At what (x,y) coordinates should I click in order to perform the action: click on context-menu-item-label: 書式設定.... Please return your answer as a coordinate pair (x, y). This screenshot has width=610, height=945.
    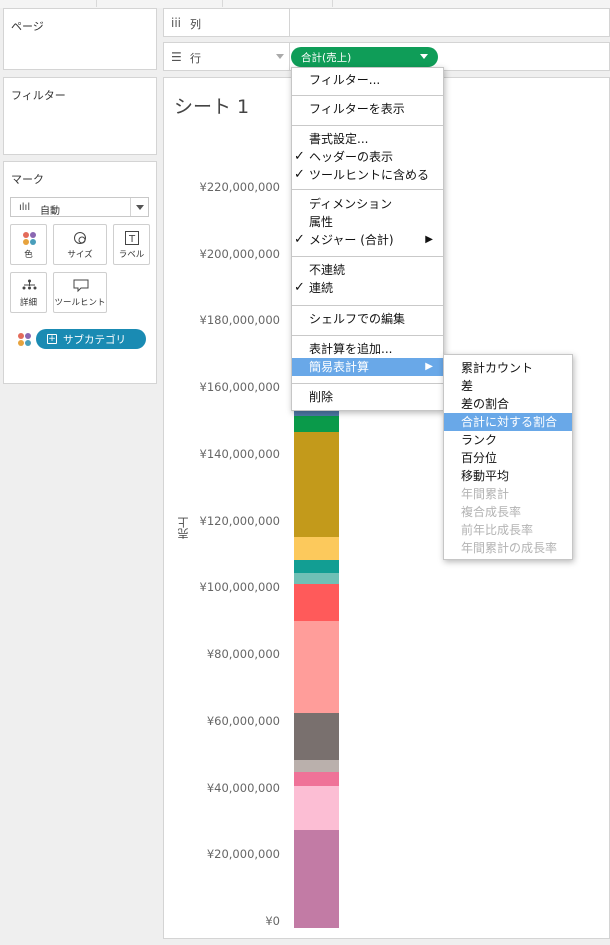
    Looking at the image, I should click on (339, 139).